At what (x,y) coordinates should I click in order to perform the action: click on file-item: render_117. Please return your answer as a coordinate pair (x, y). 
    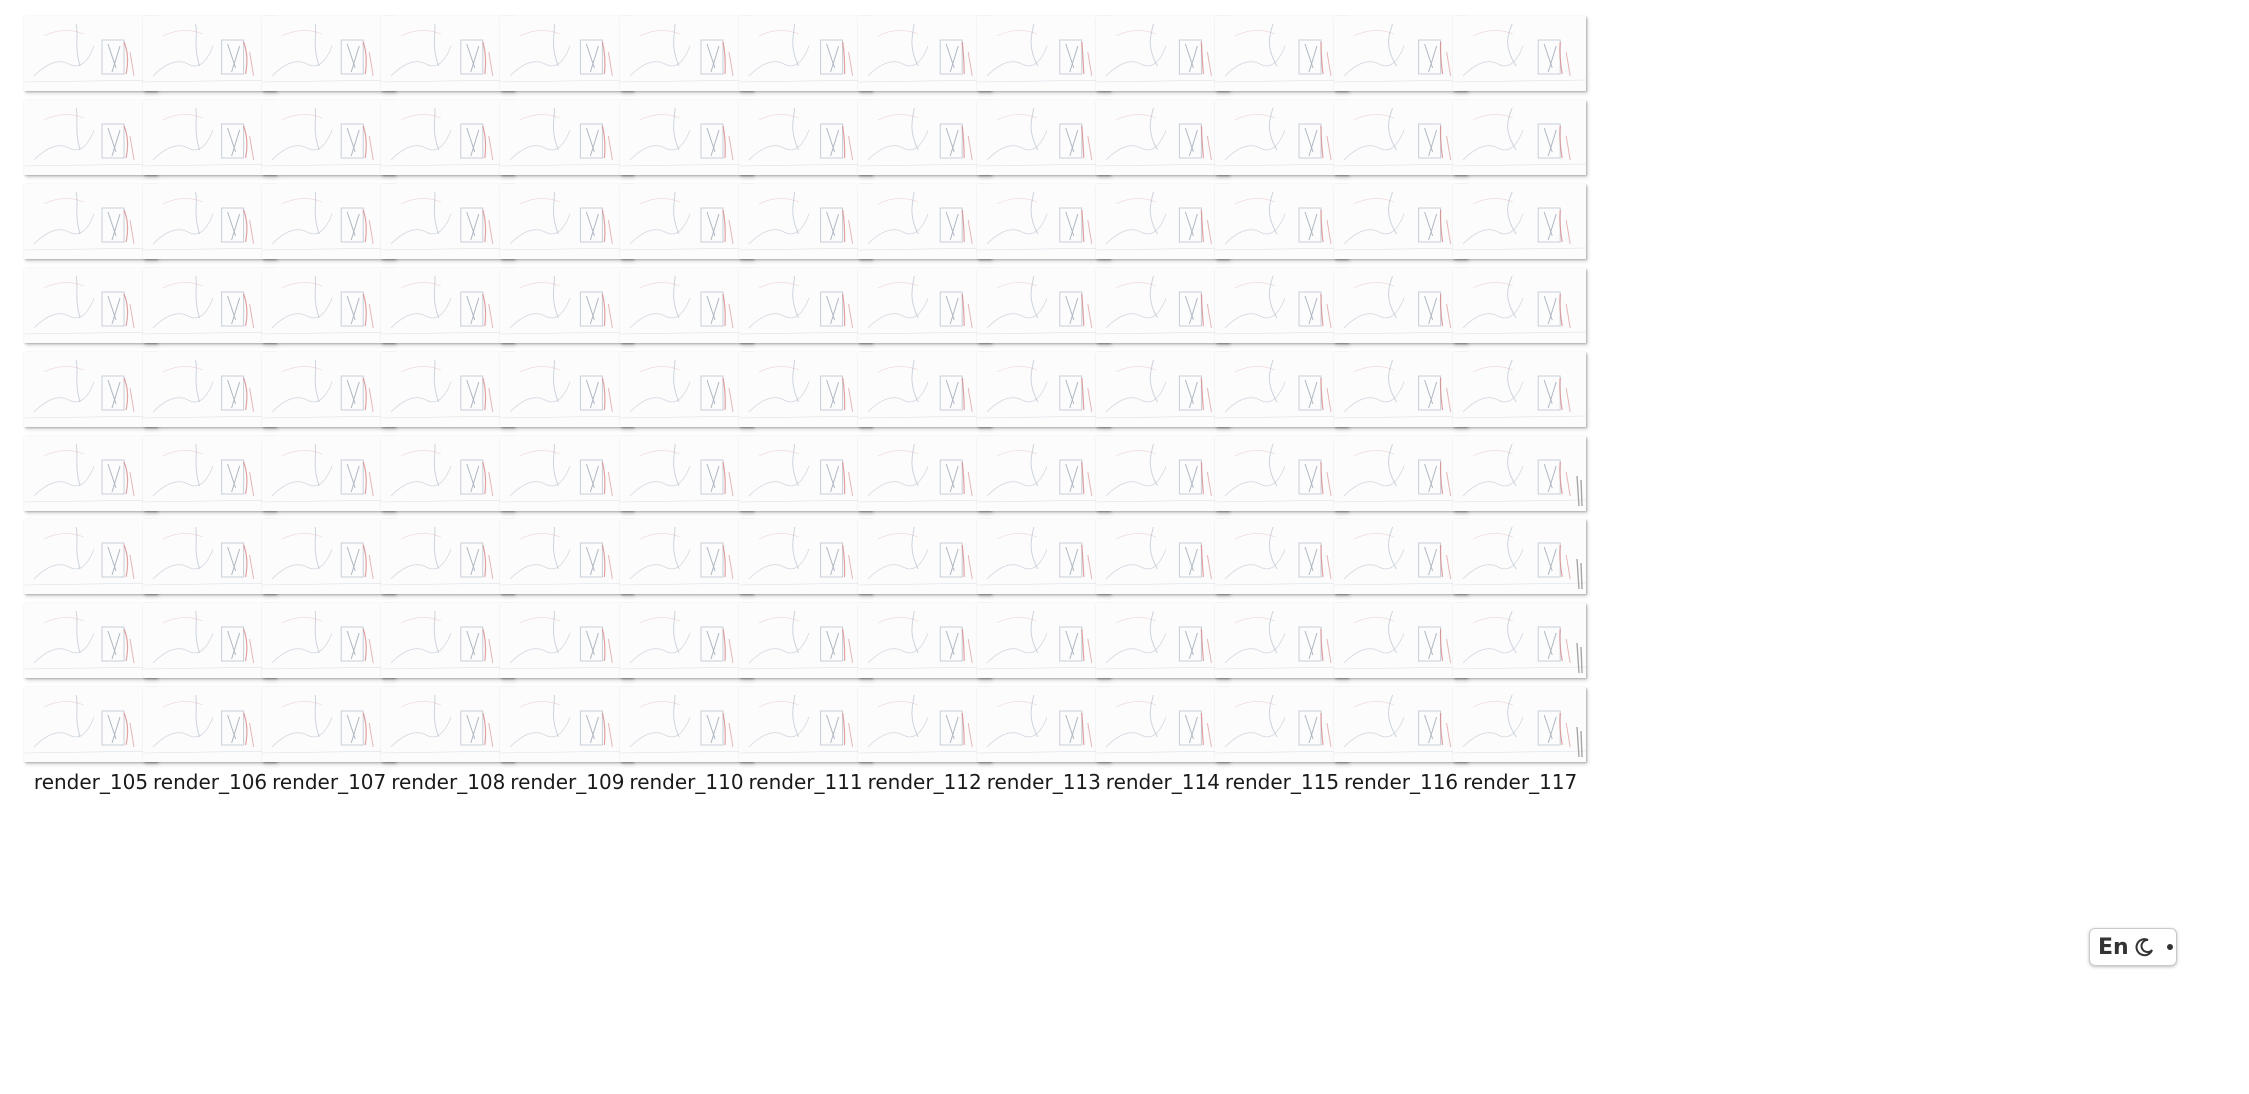
    Looking at the image, I should click on (1520, 744).